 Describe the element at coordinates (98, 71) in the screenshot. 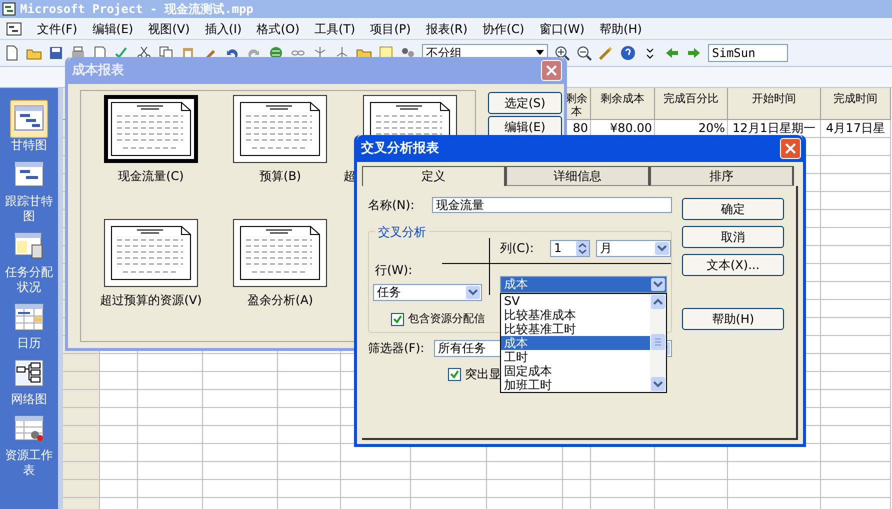

I see `dialog-title: 成本报表` at that location.